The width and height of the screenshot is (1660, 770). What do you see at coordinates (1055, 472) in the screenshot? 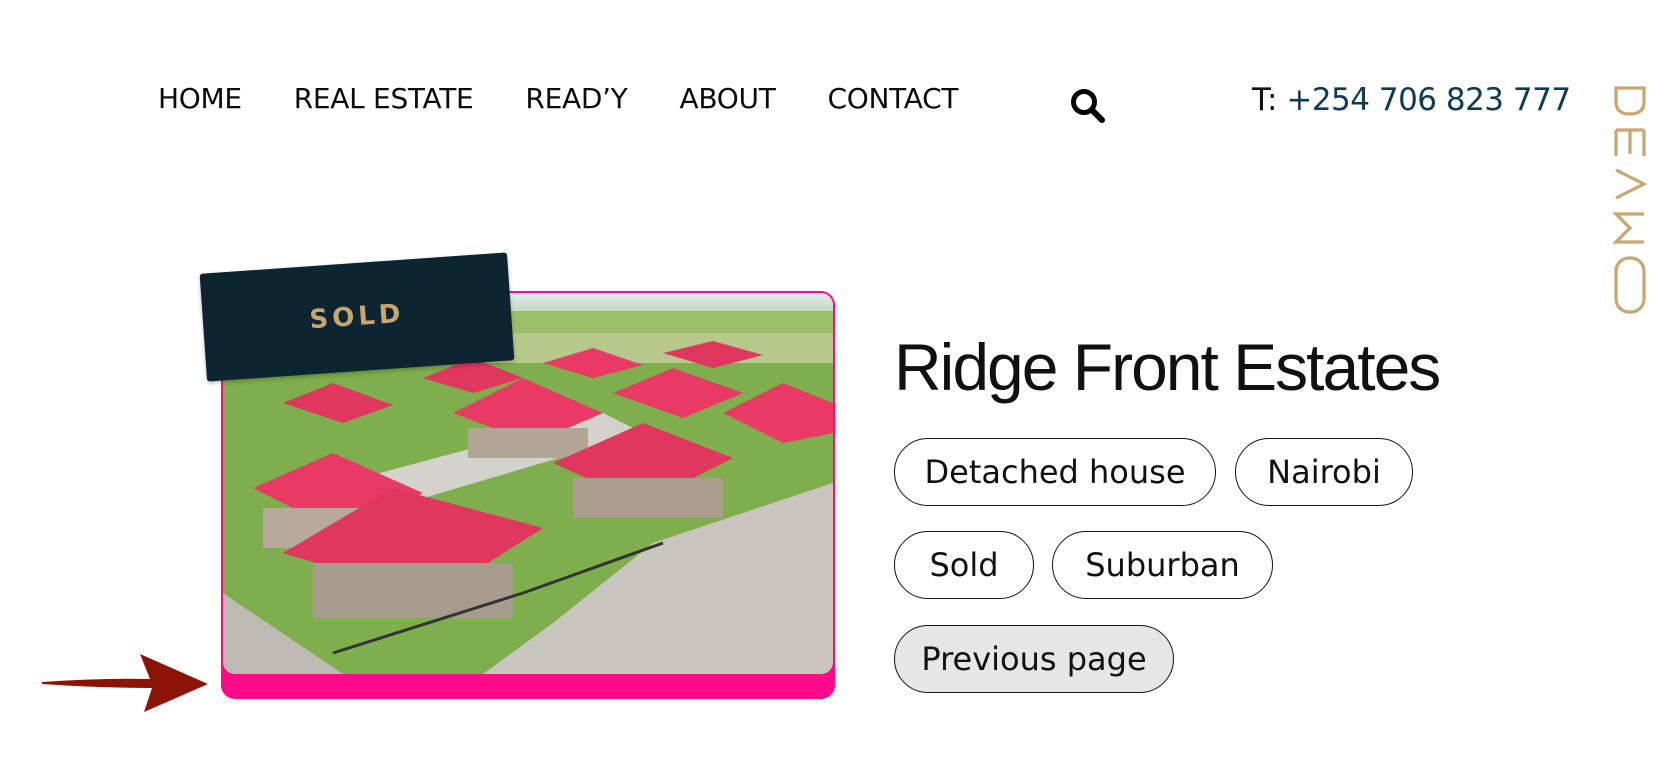
I see `tag-detached-house: Detached house` at bounding box center [1055, 472].